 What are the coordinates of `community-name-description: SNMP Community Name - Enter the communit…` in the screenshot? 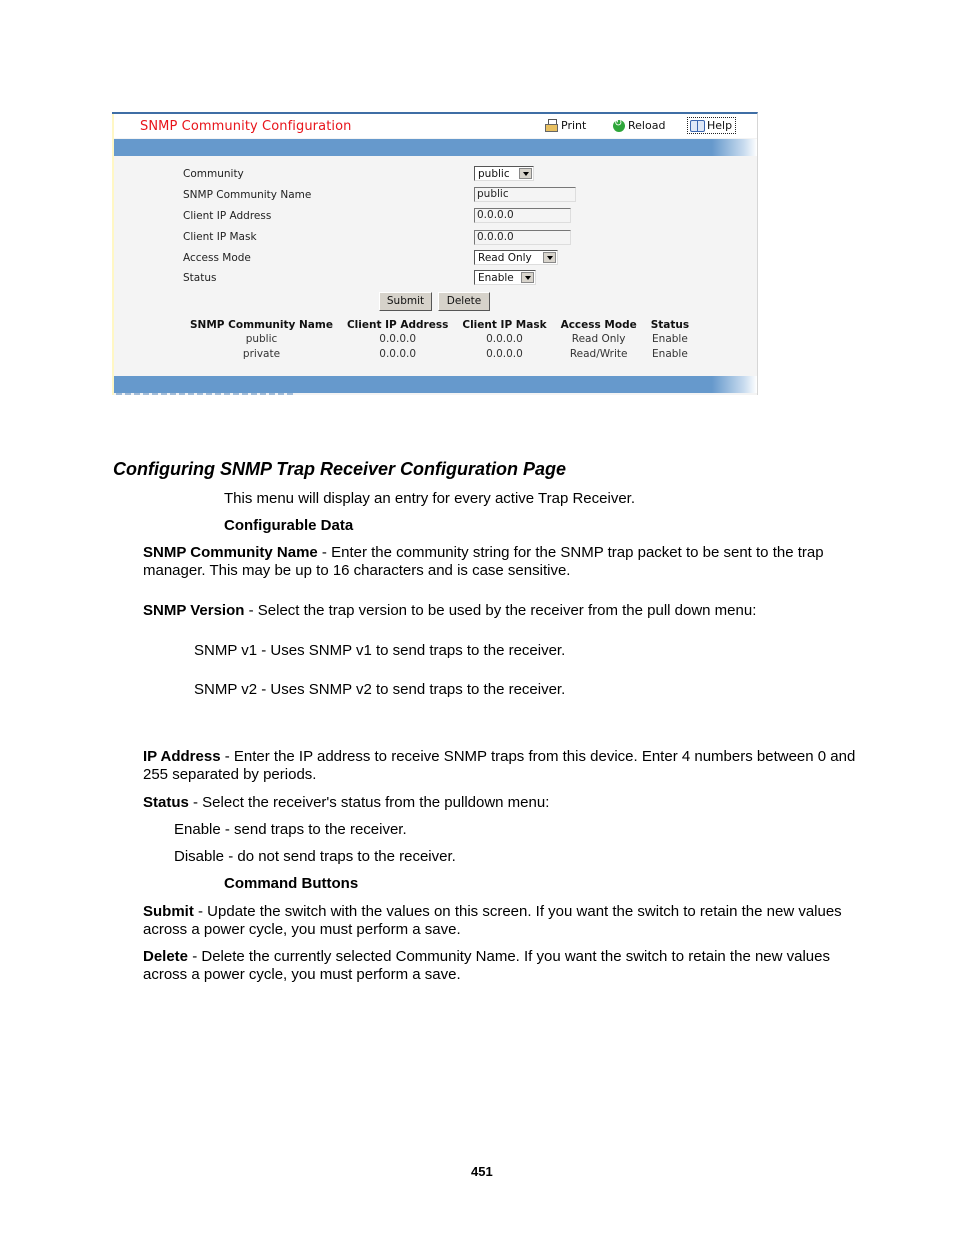 It's located at (501, 562).